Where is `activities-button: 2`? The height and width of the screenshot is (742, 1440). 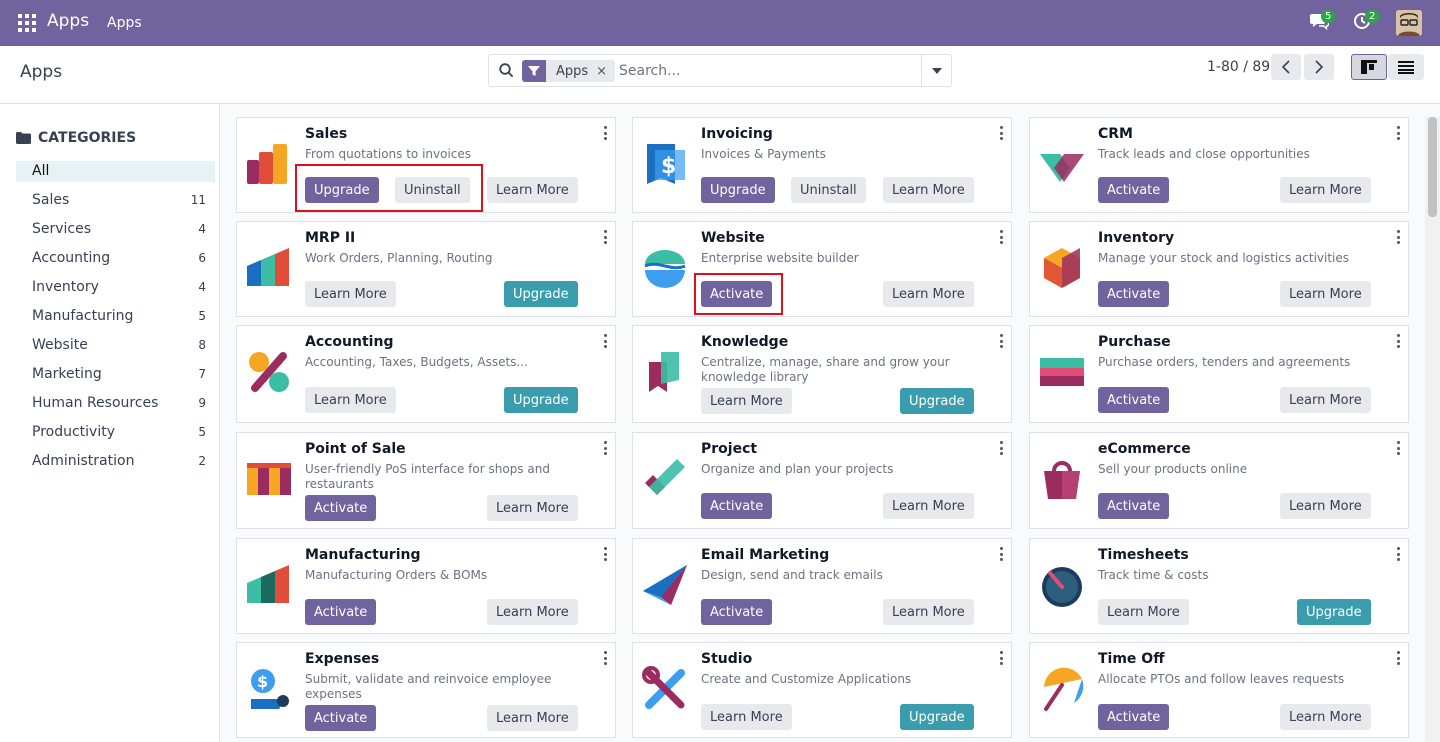 activities-button: 2 is located at coordinates (1366, 20).